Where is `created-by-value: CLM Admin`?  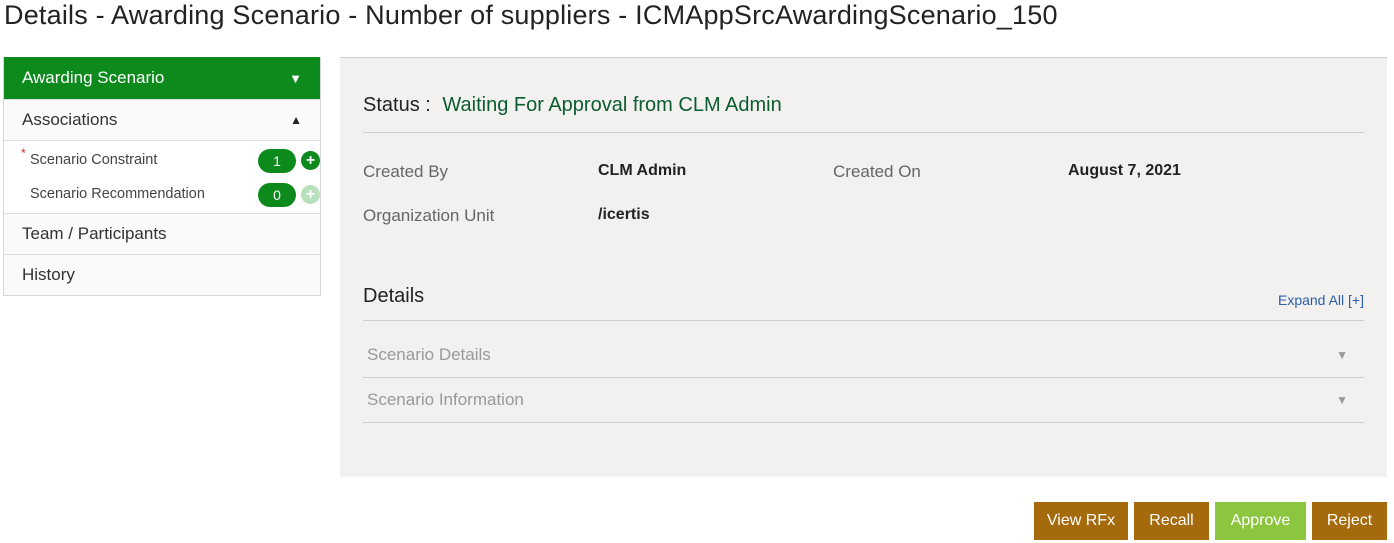
created-by-value: CLM Admin is located at coordinates (642, 170).